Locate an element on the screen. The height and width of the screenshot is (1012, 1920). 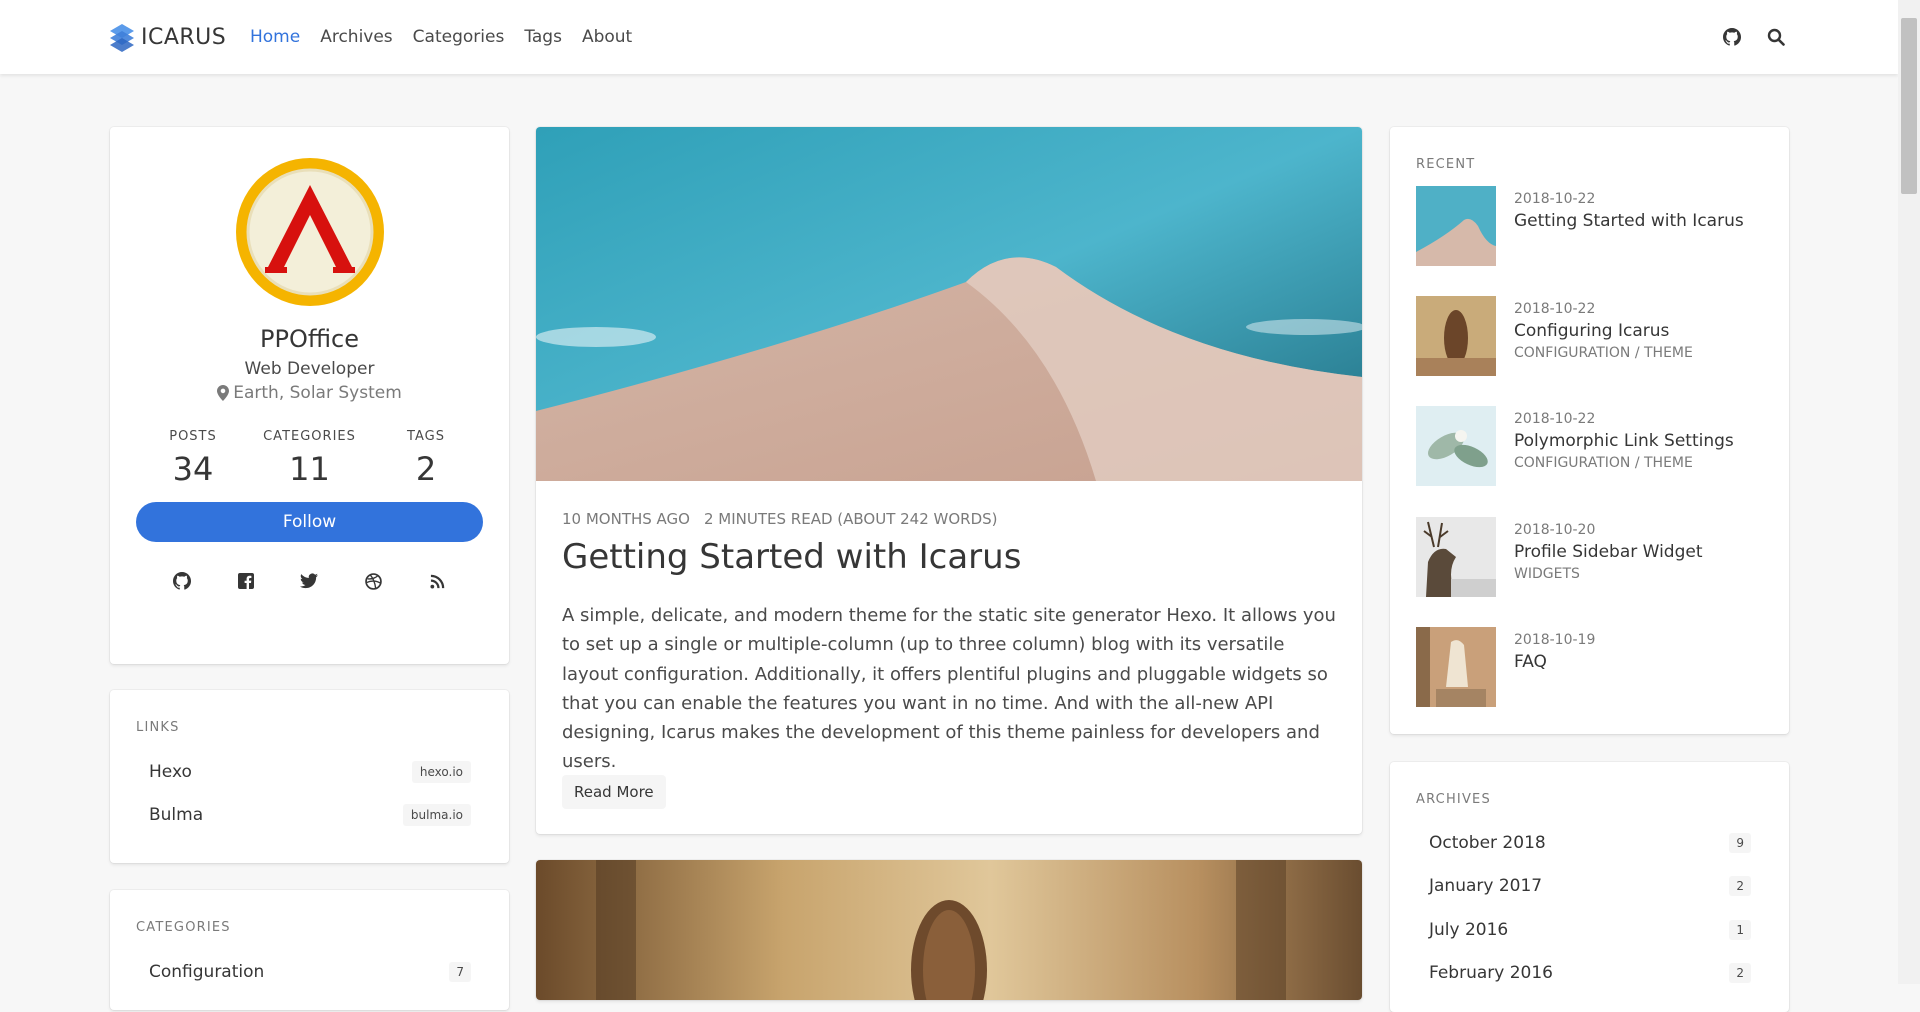
dribbble-icon is located at coordinates (373, 581).